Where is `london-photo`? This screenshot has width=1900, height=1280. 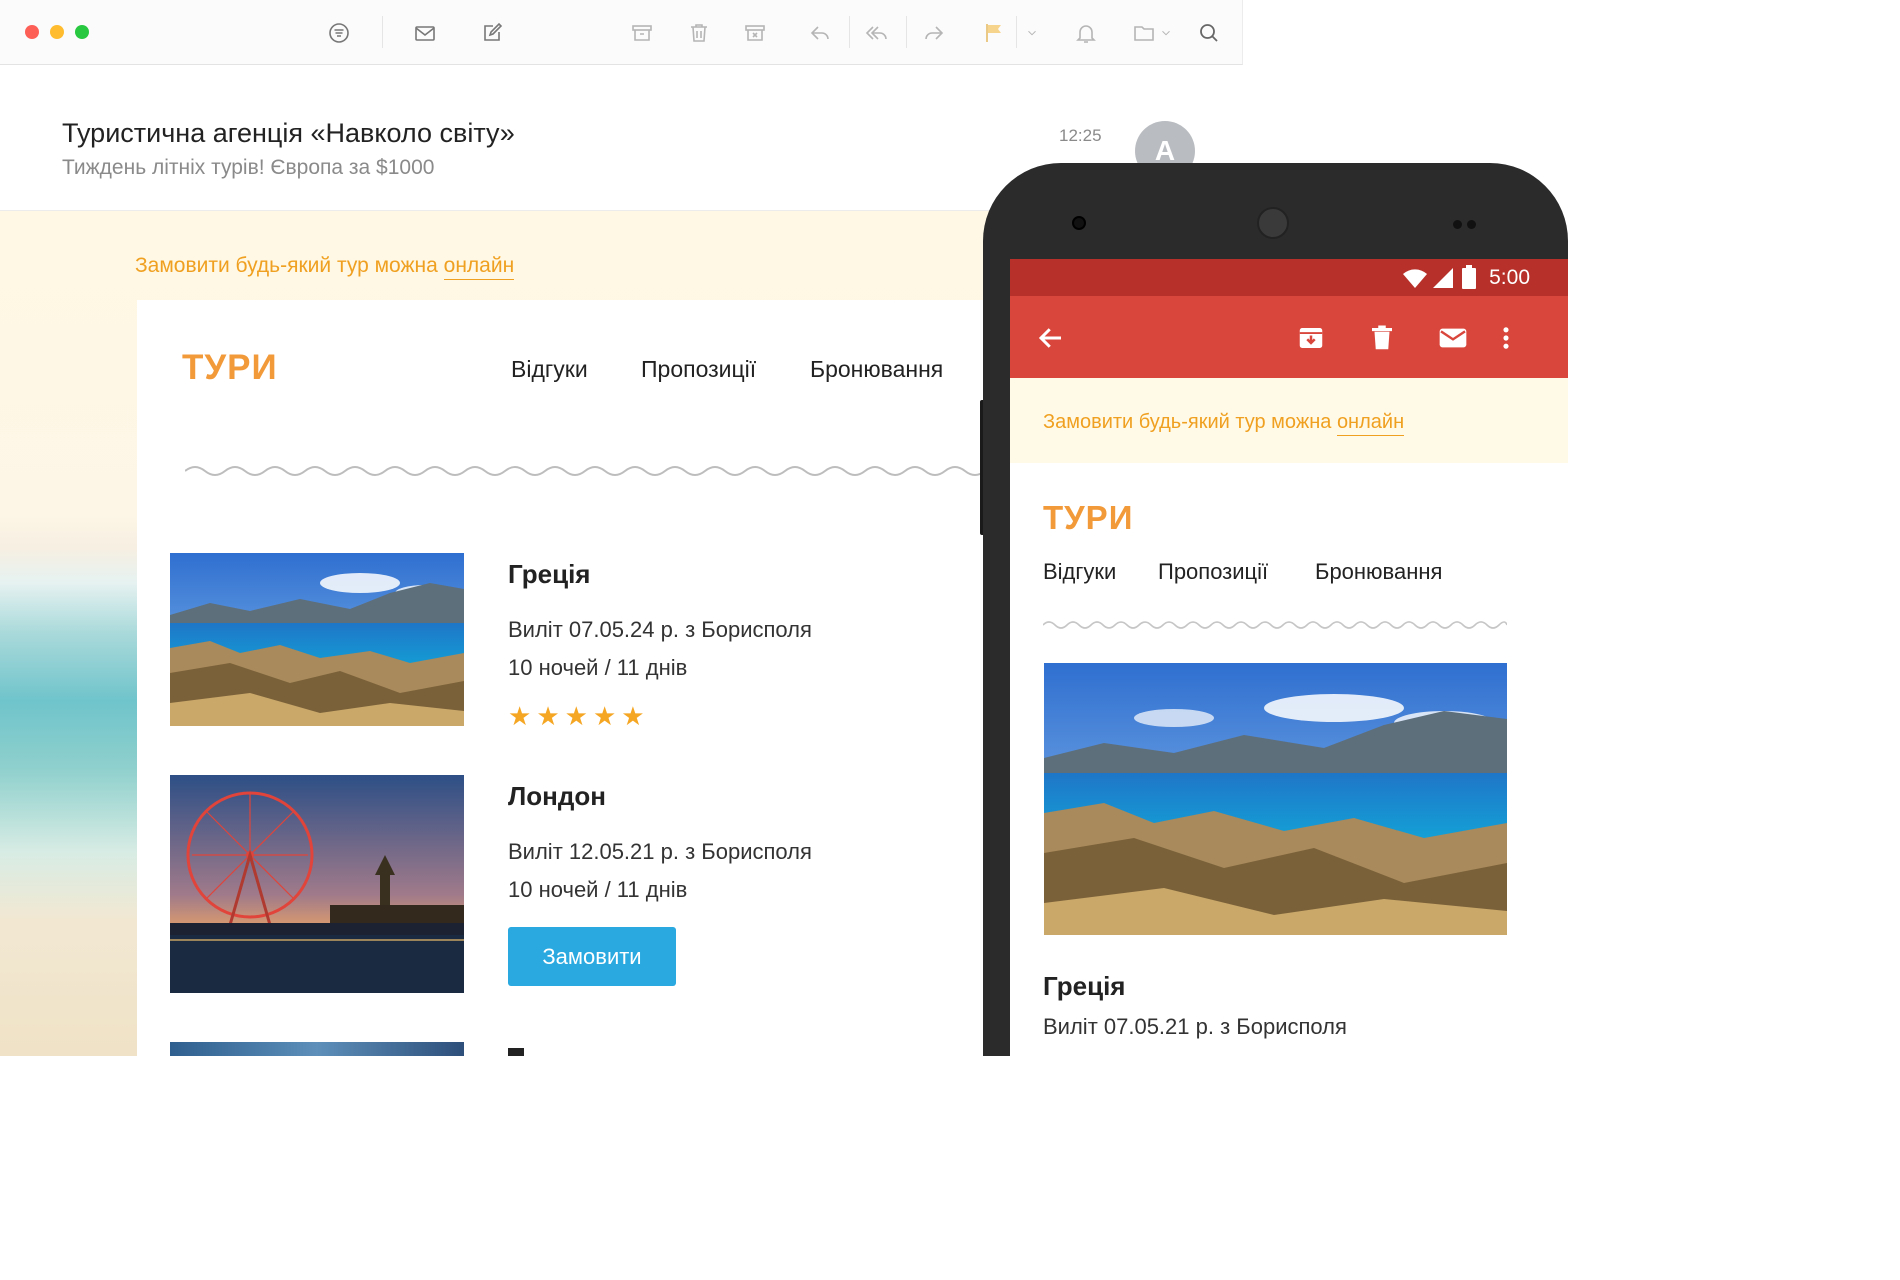
london-photo is located at coordinates (317, 884).